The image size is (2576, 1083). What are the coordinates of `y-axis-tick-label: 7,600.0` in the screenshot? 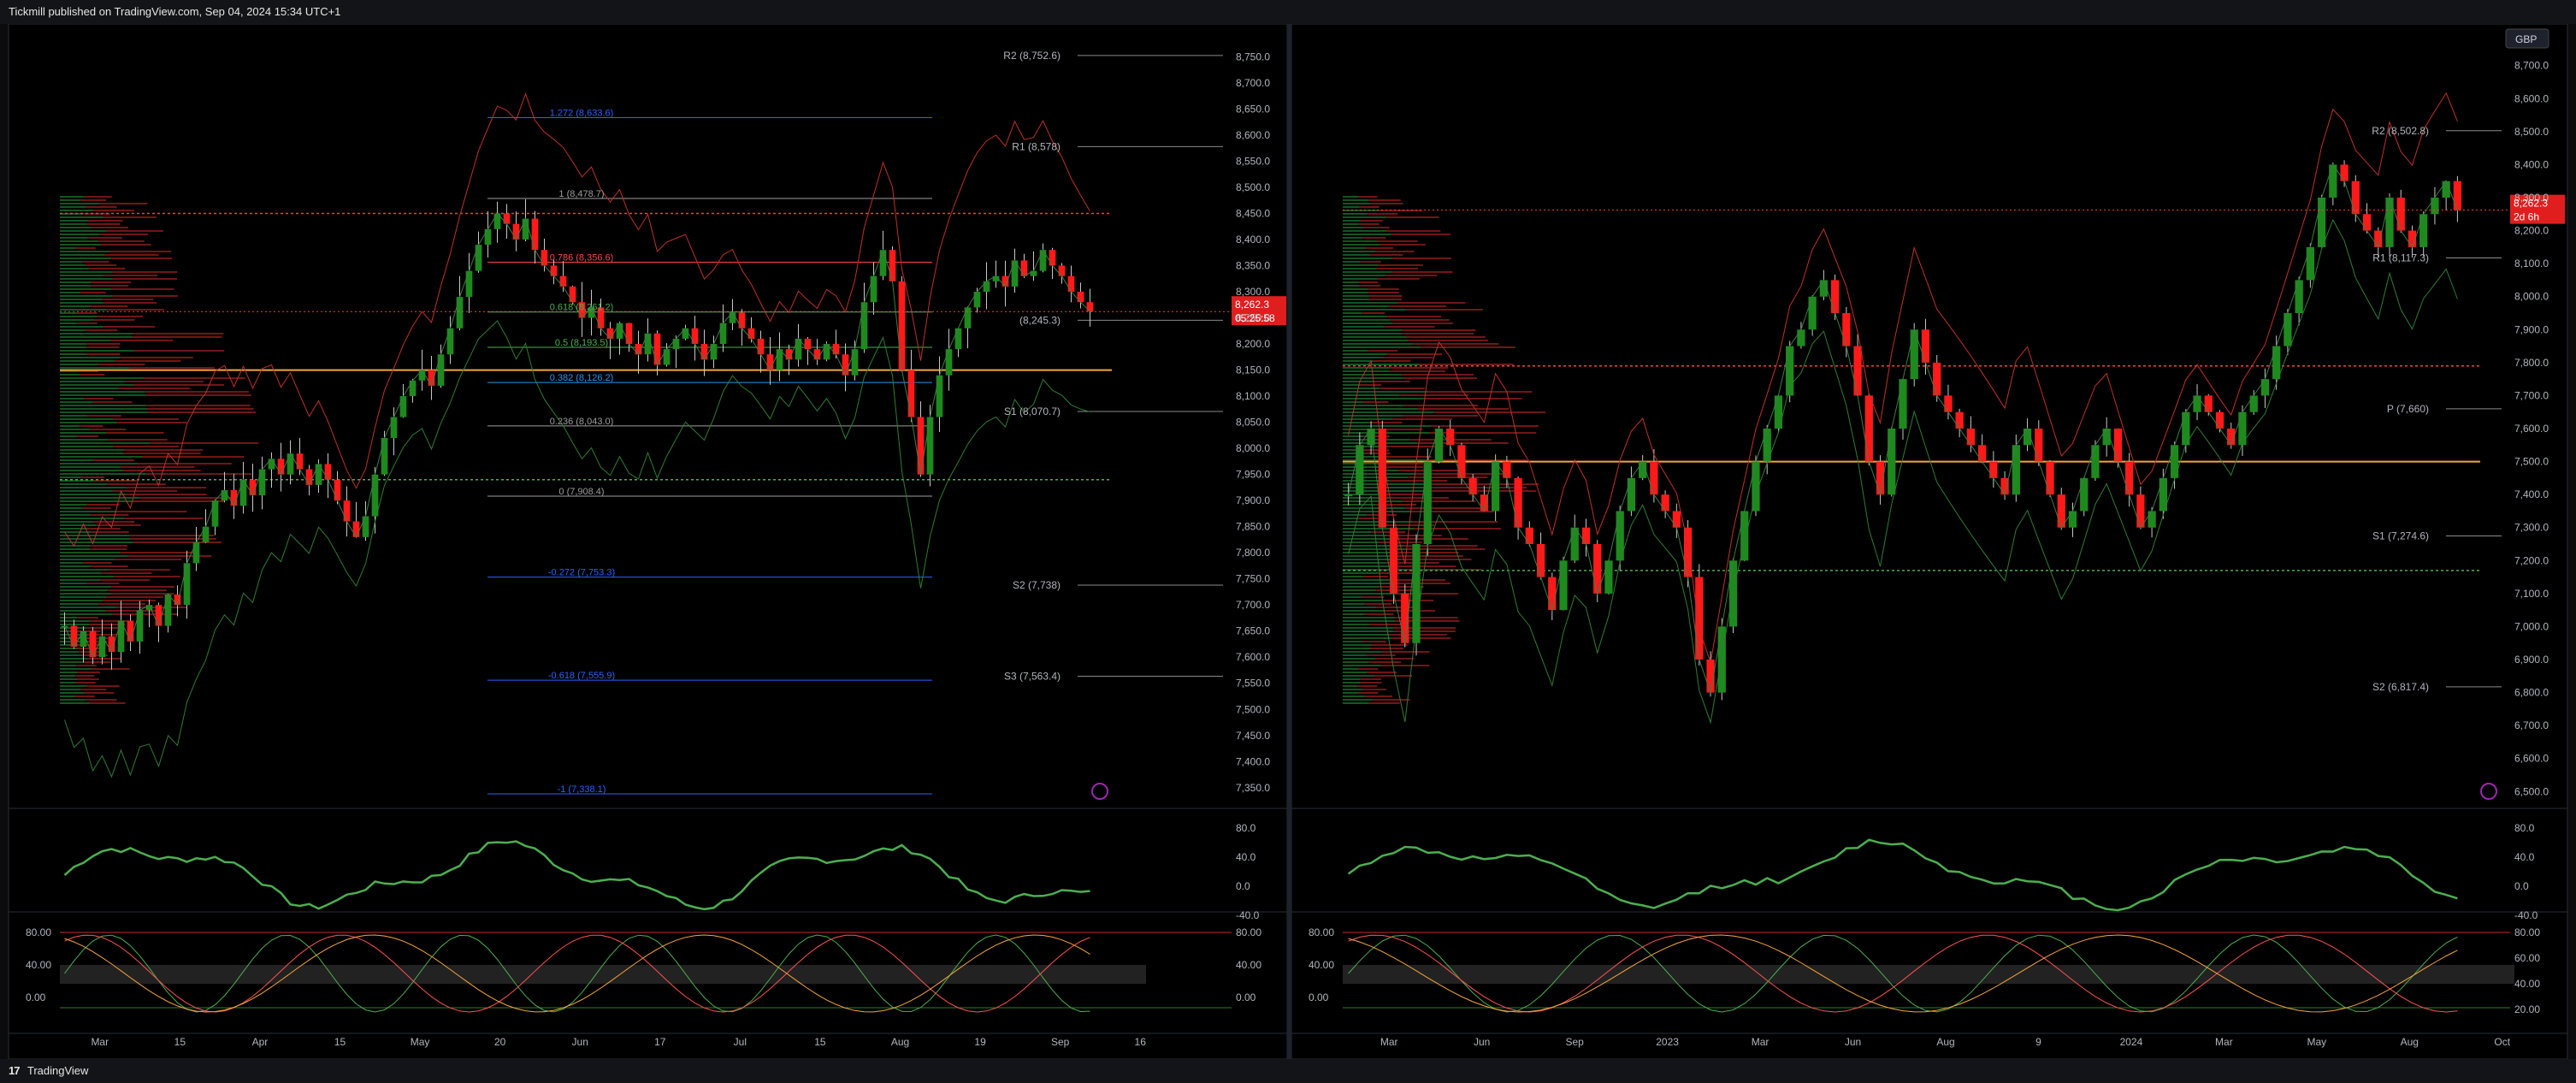 It's located at (2531, 429).